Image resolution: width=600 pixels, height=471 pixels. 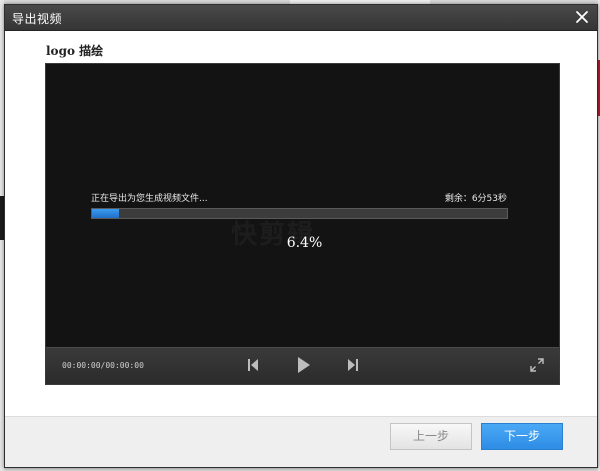 I want to click on fullscreen-icon, so click(x=537, y=365).